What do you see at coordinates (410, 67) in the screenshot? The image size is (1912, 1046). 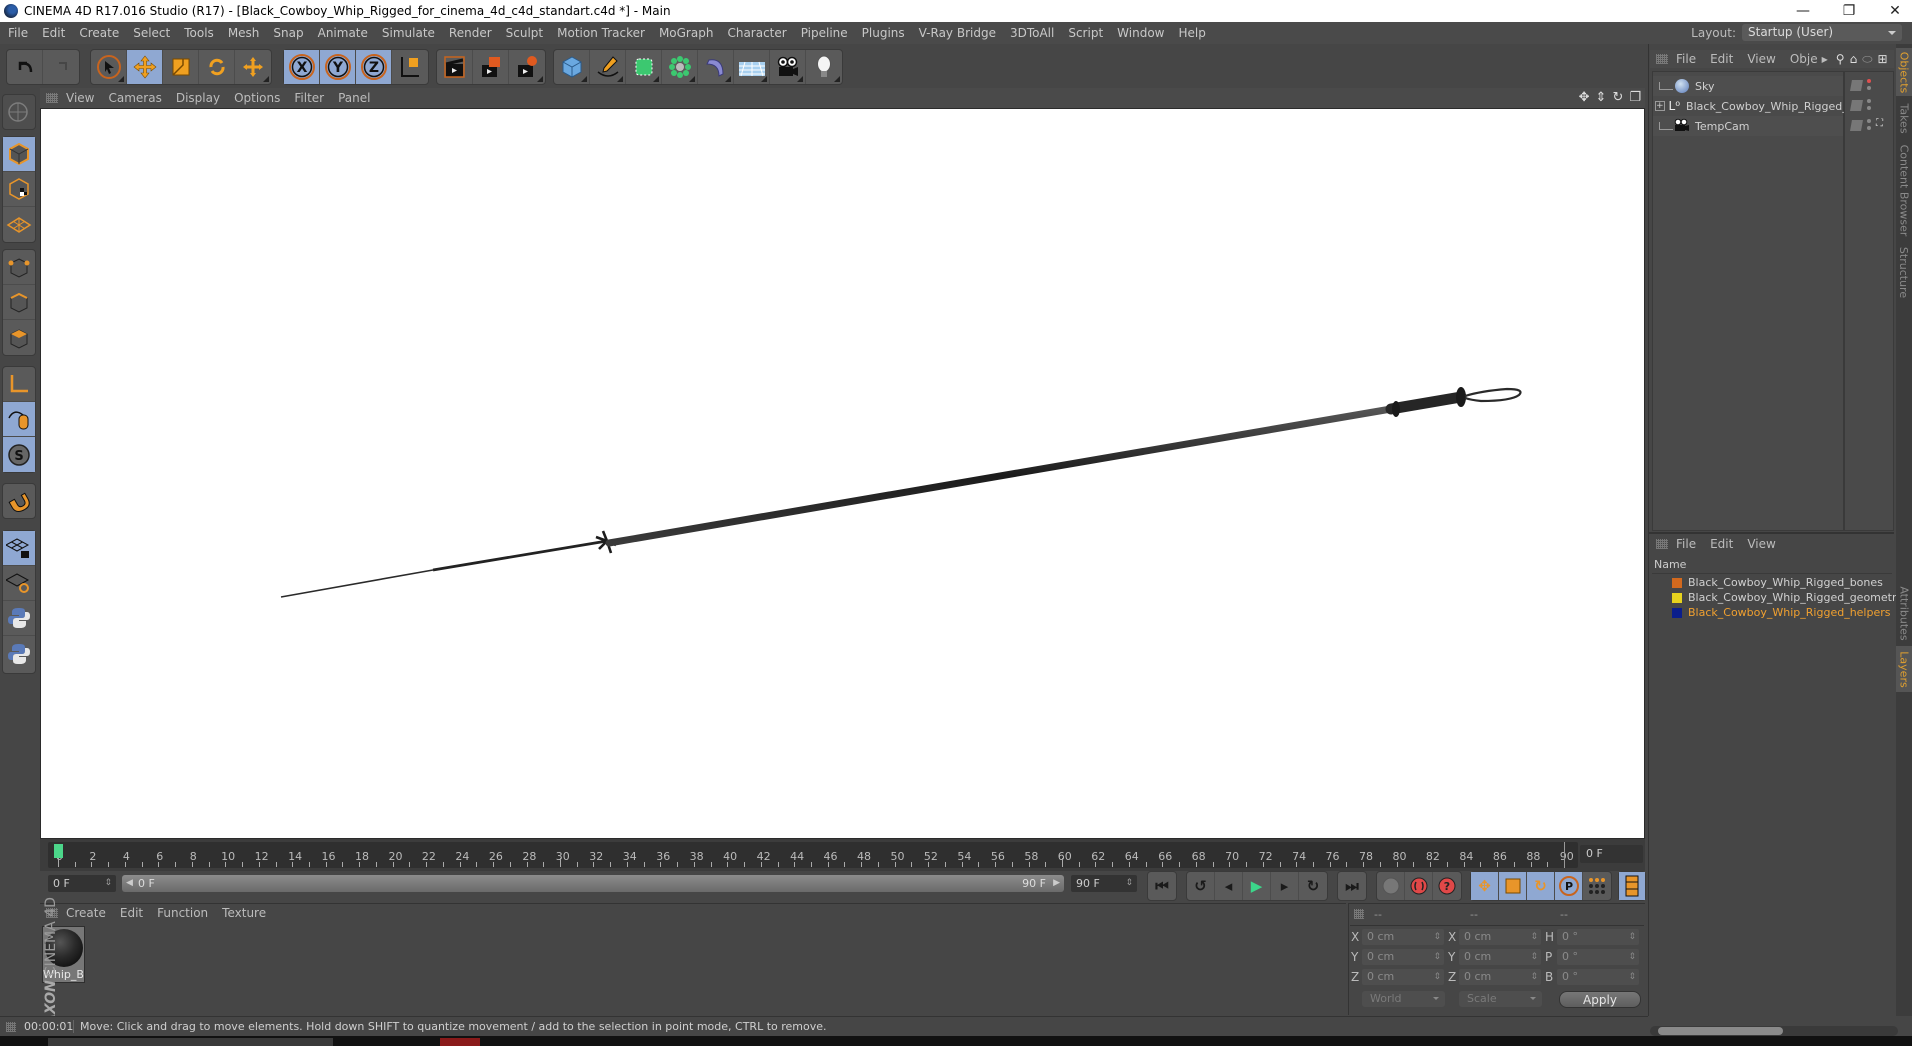 I see `coordinate-system-icon` at bounding box center [410, 67].